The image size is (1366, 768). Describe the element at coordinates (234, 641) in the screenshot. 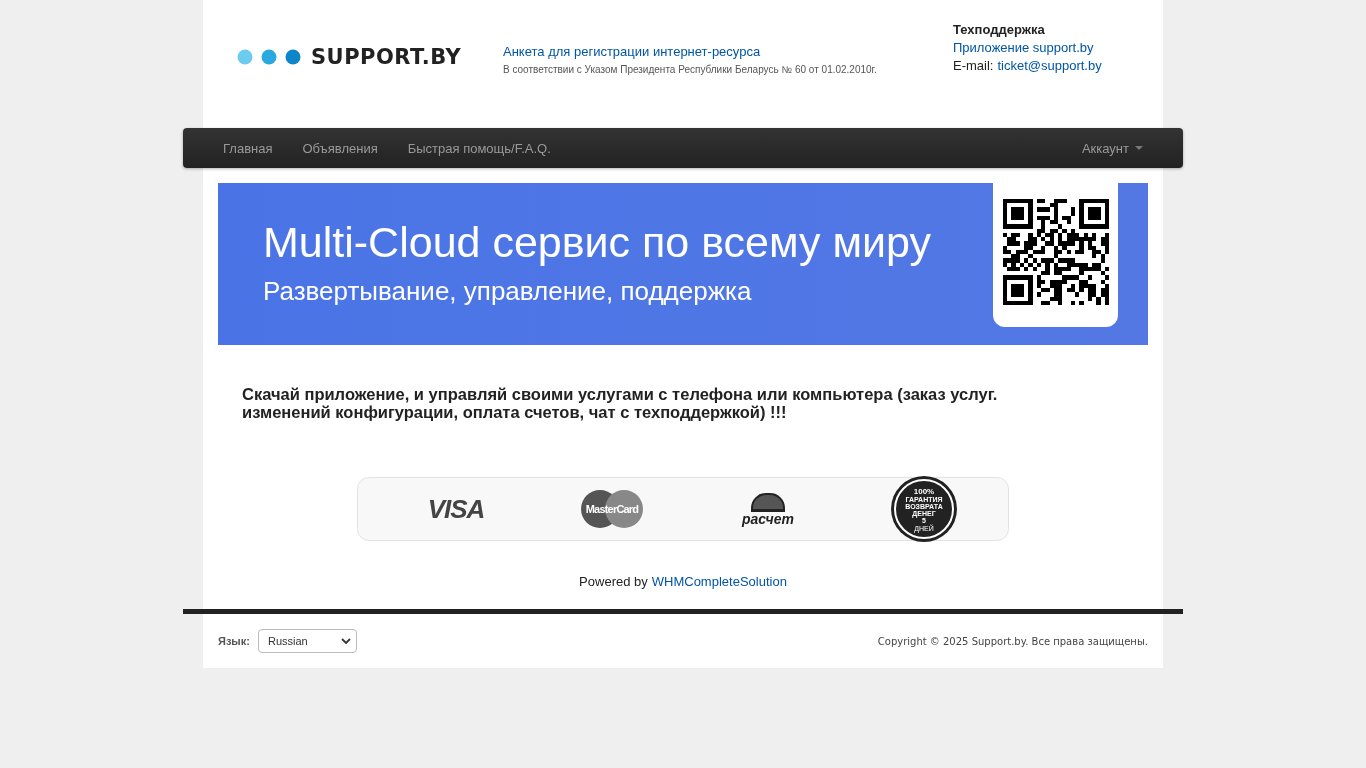

I see `language-label: Язык:` at that location.